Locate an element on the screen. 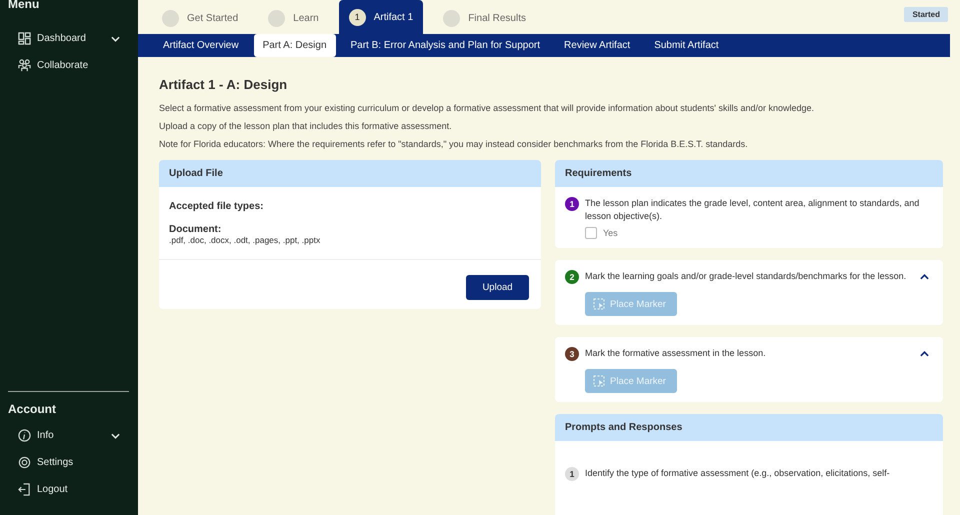  checkbox-label: Yes is located at coordinates (610, 233).